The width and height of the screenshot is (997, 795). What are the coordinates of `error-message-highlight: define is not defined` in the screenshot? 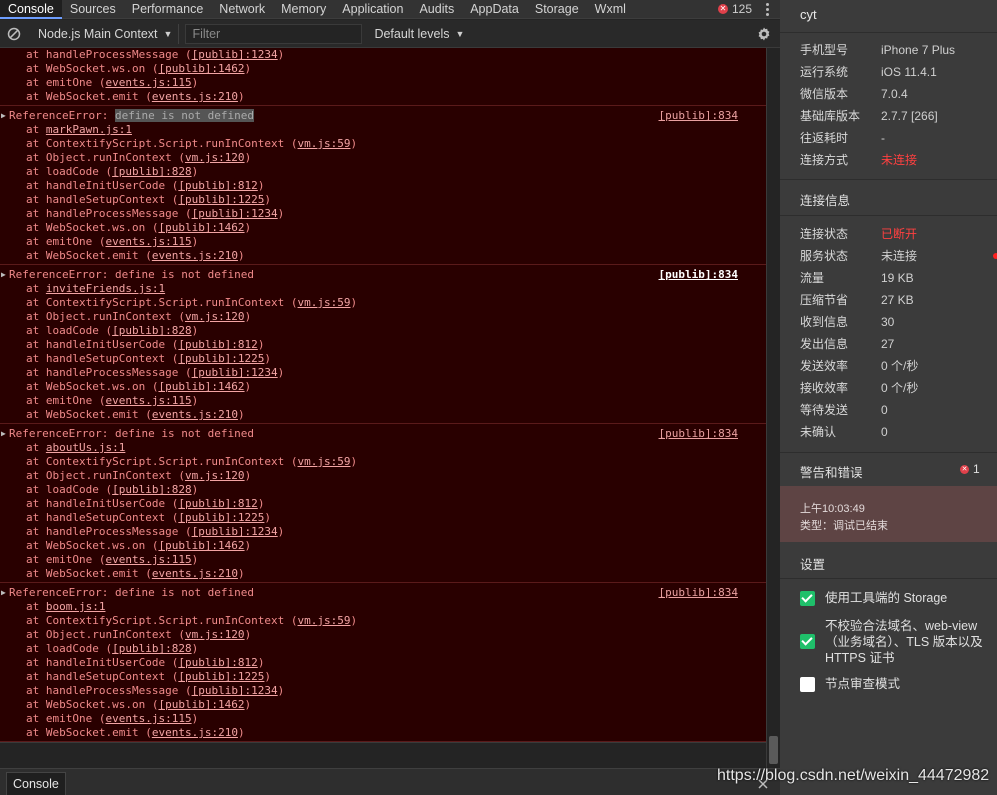 It's located at (184, 115).